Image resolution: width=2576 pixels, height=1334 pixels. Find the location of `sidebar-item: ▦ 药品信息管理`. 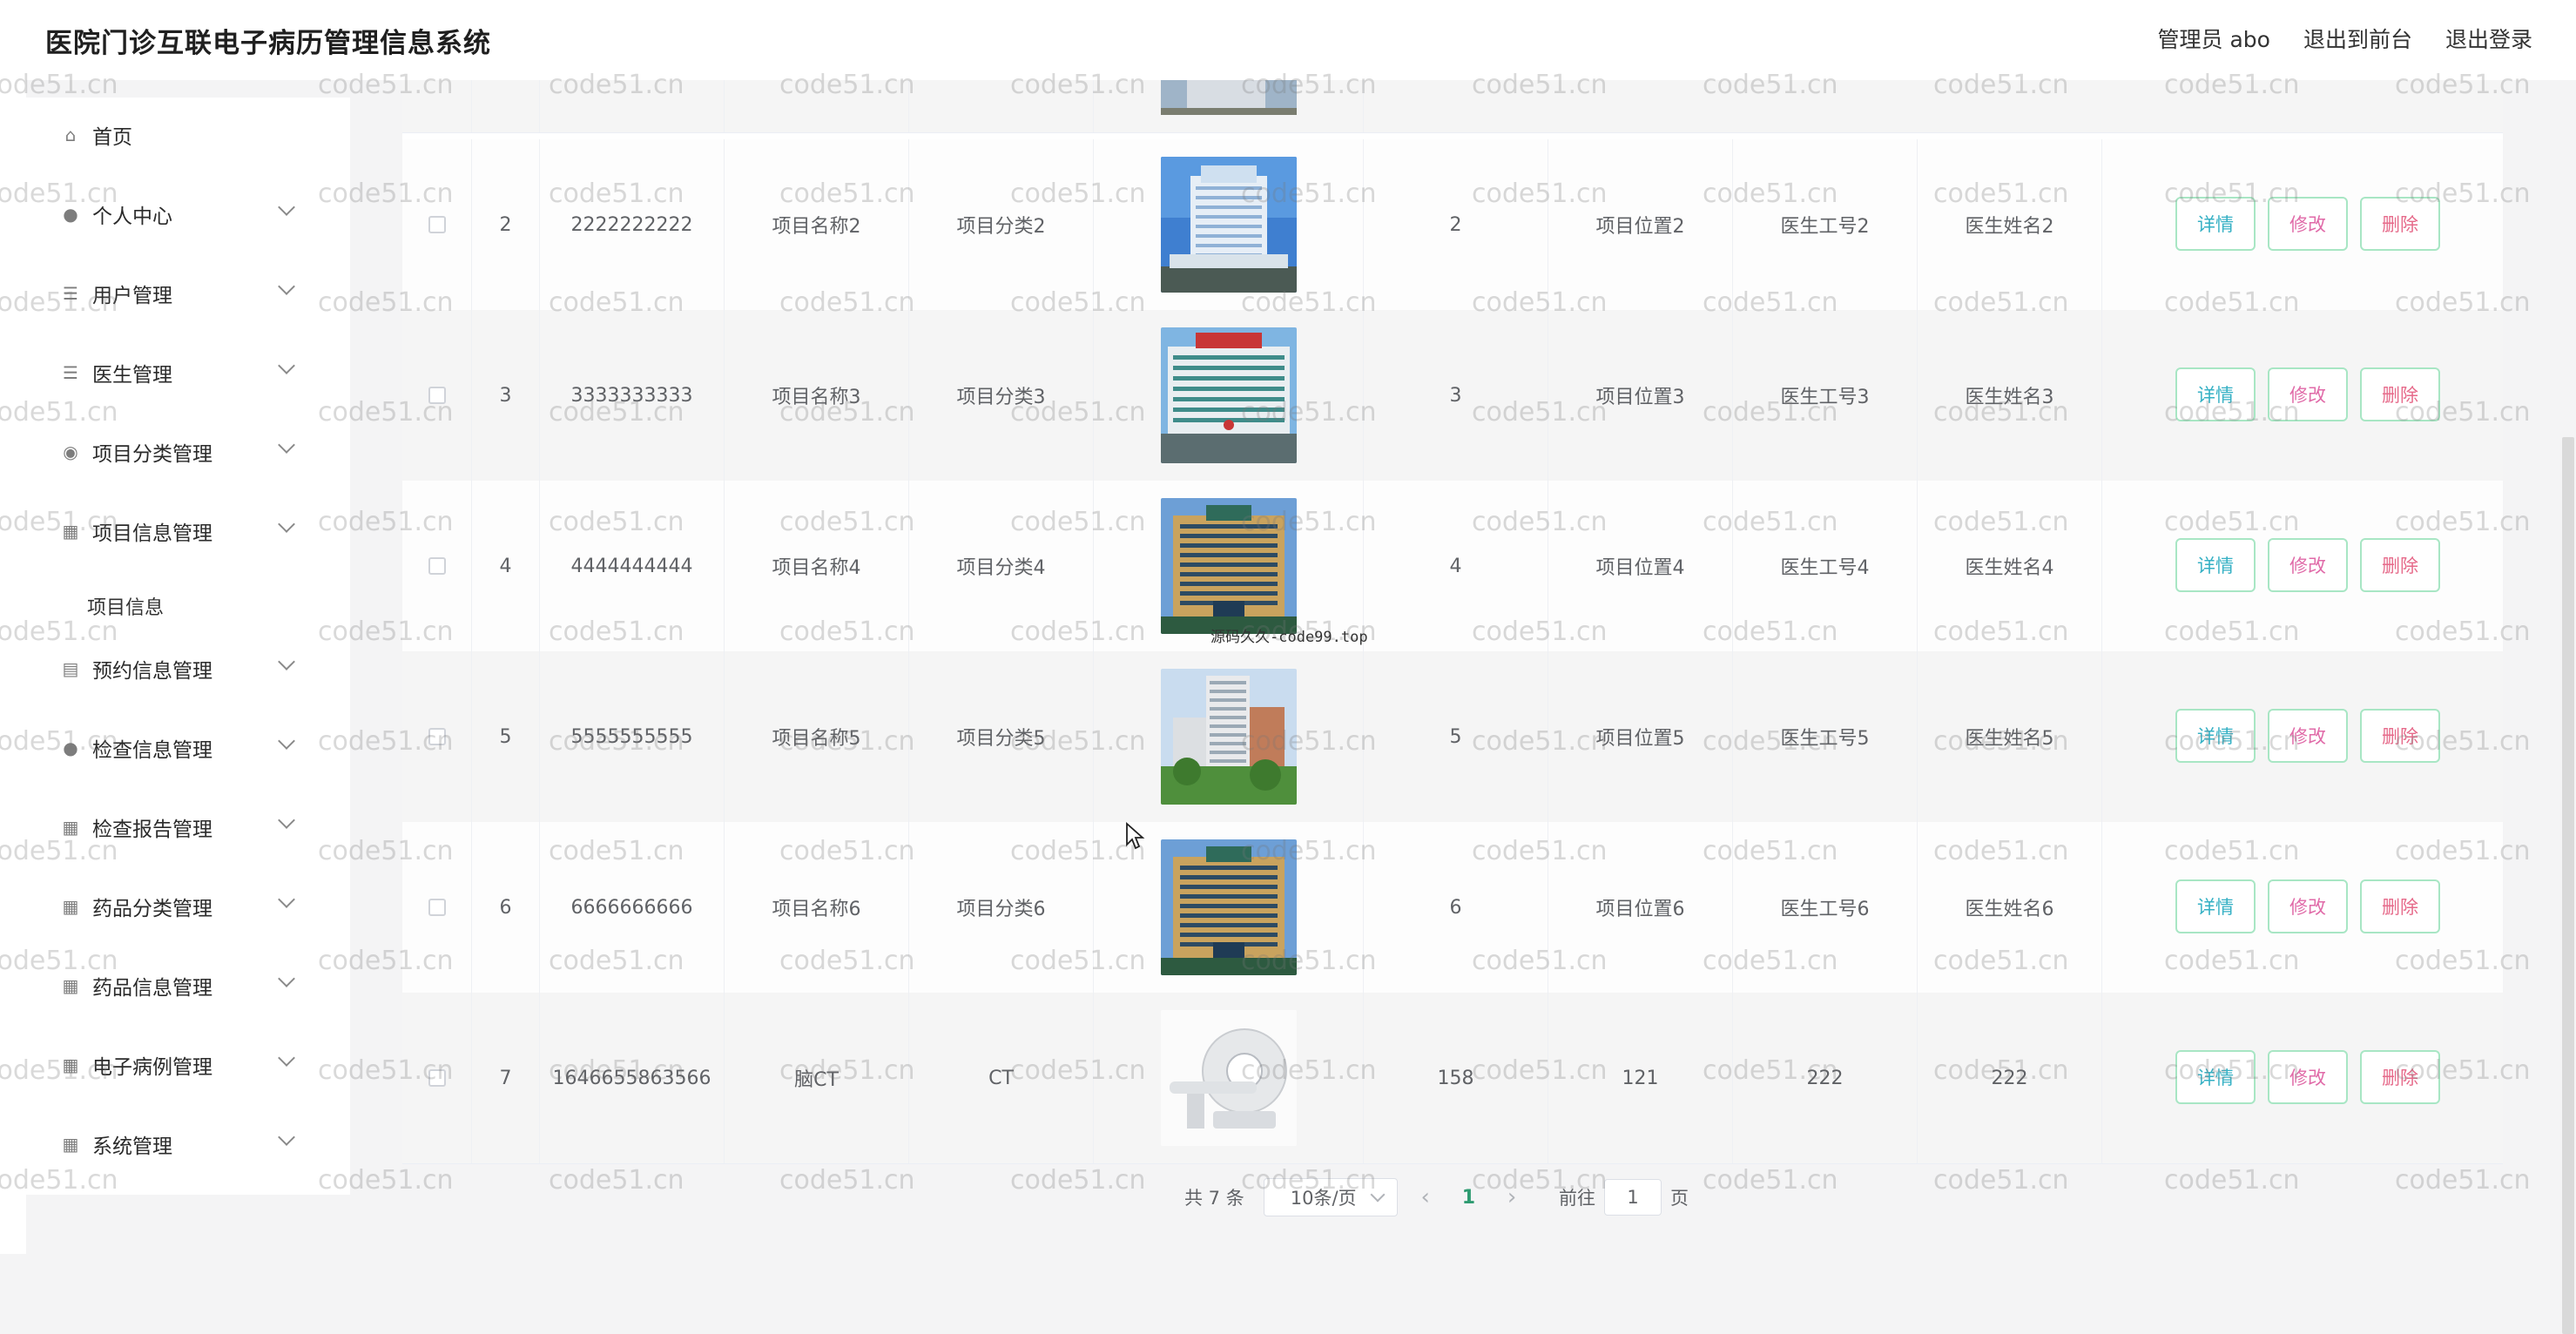

sidebar-item: ▦ 药品信息管理 is located at coordinates (188, 986).